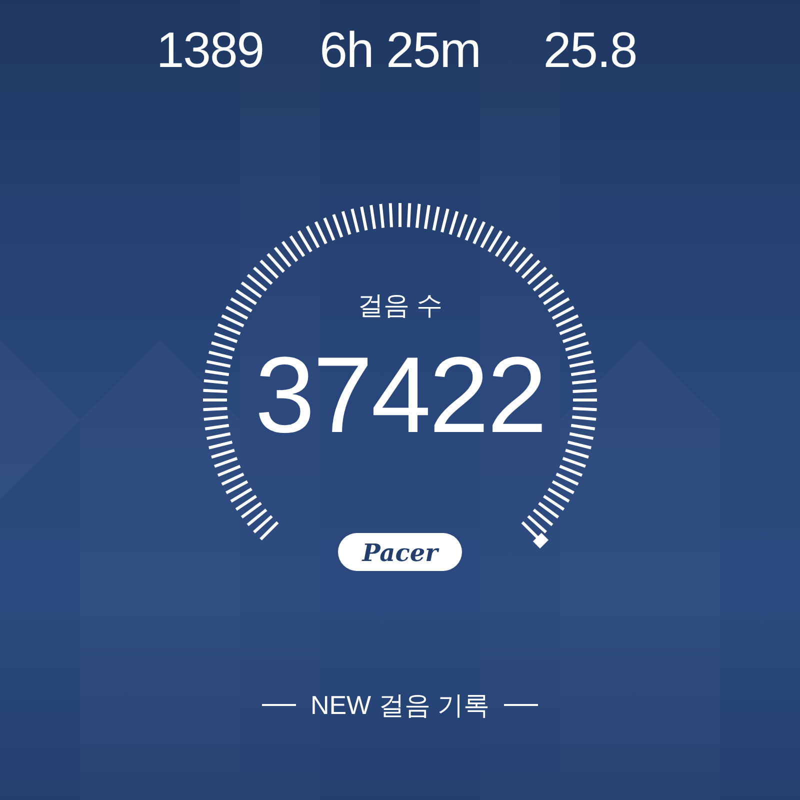 The image size is (800, 800). Describe the element at coordinates (400, 705) in the screenshot. I see `record-caption: NEW 걸음 기록` at that location.